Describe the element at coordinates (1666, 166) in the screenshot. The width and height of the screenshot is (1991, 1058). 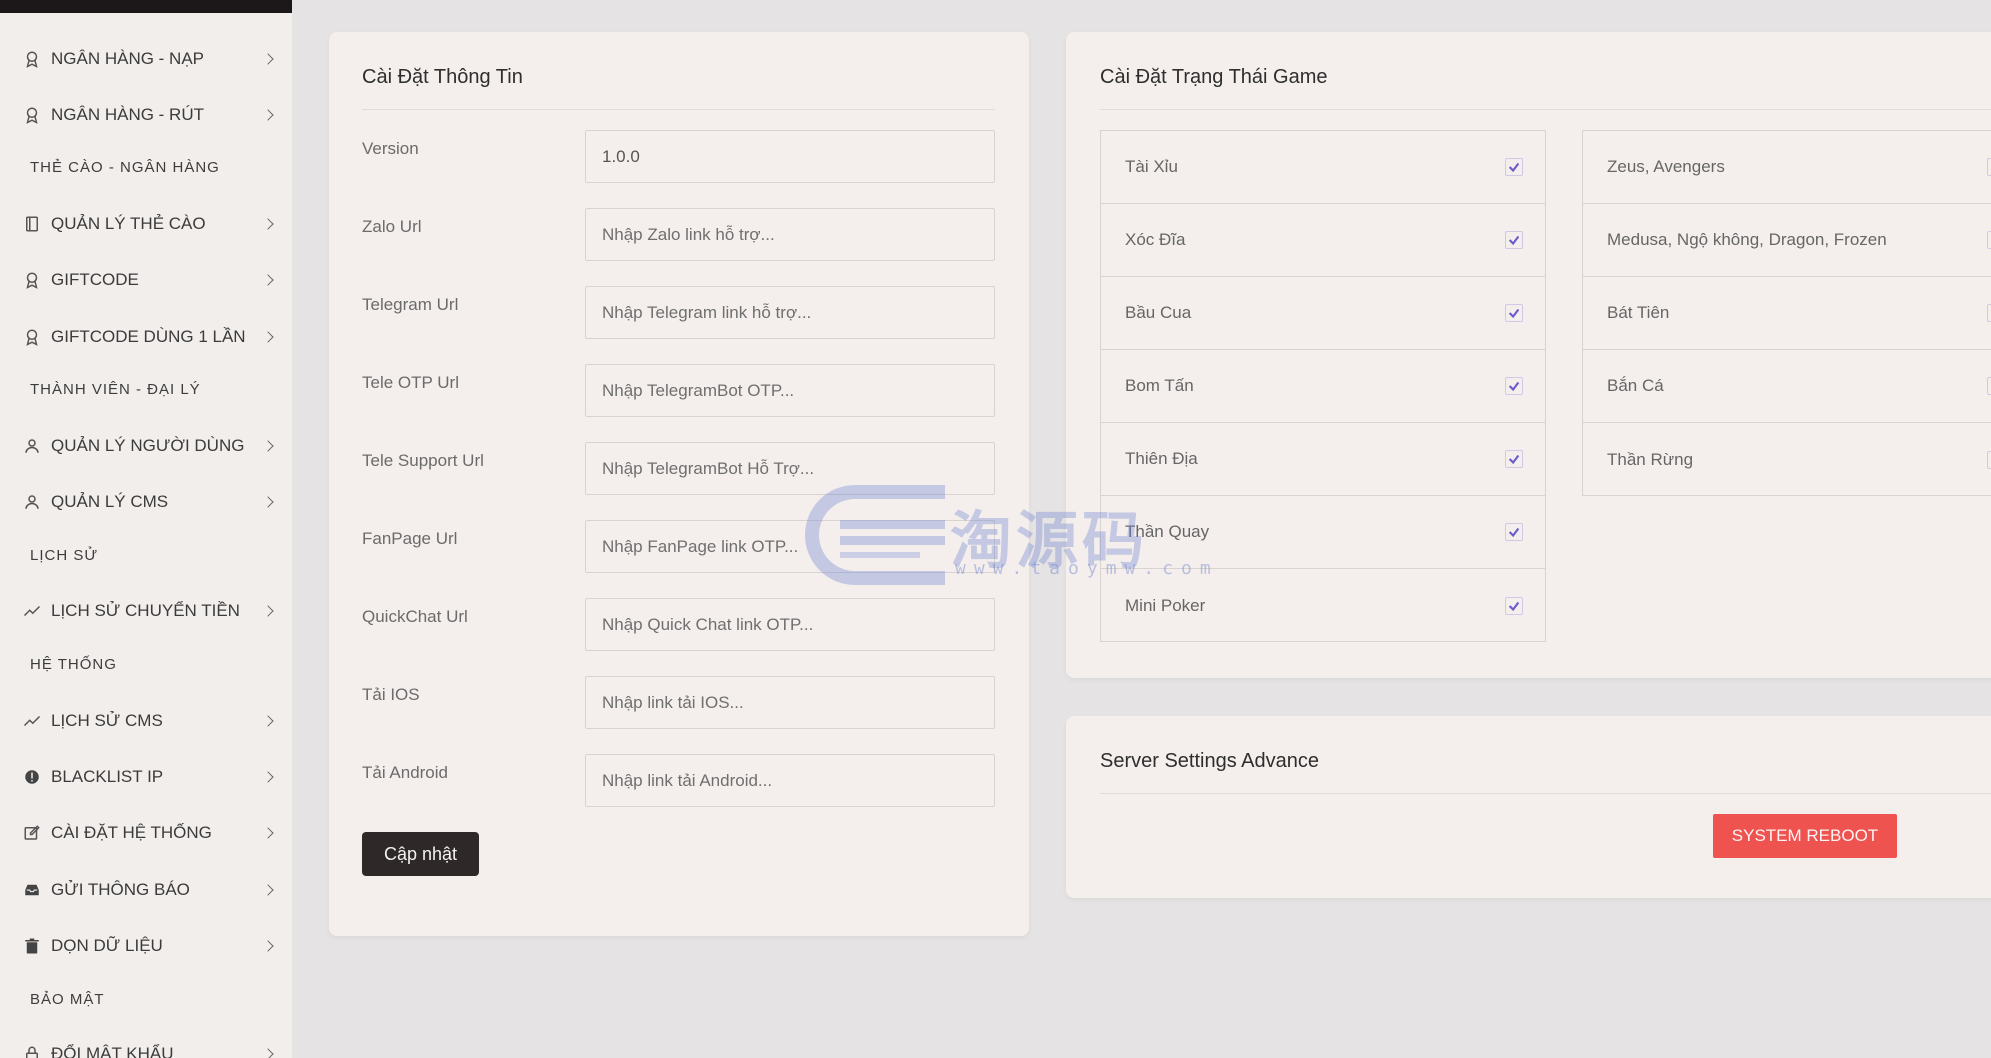
I see `game-name: Zeus, Avengers` at that location.